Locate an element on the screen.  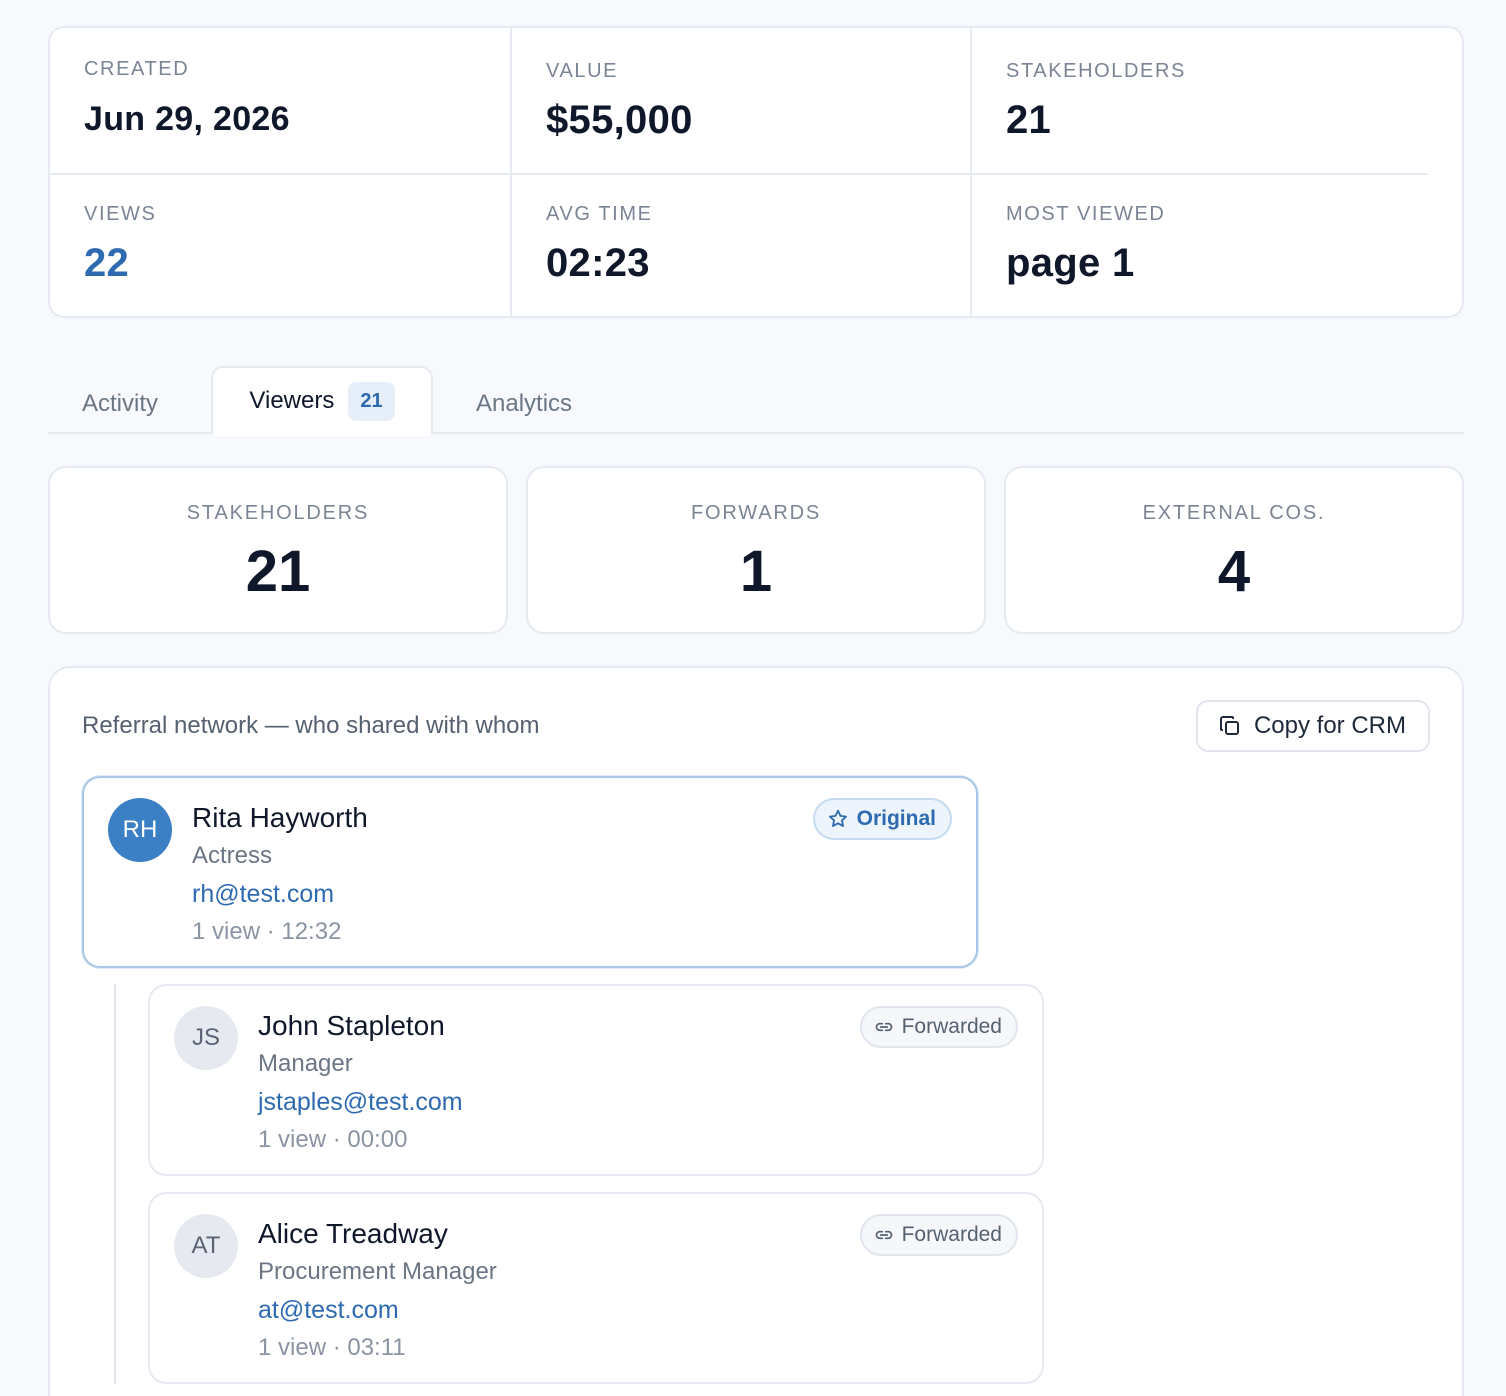
tab-activity: Activity is located at coordinates (152, 400).